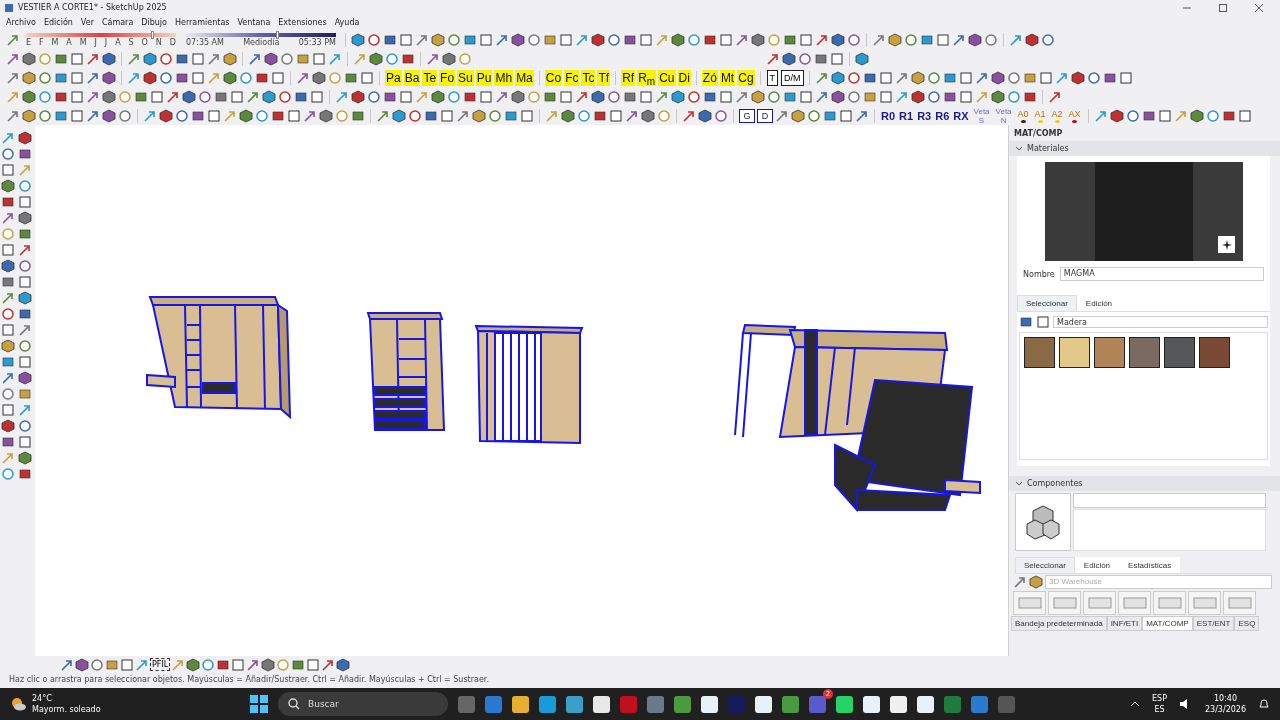 Image resolution: width=1280 pixels, height=720 pixels. What do you see at coordinates (504, 77) in the screenshot?
I see `text-tool-button: Mh` at bounding box center [504, 77].